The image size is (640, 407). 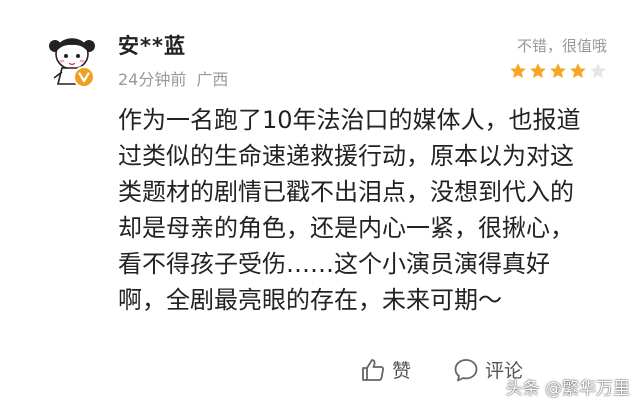 I want to click on review-line: 作为一名跑了10年法治口的媒体人，也报道, so click(x=349, y=120).